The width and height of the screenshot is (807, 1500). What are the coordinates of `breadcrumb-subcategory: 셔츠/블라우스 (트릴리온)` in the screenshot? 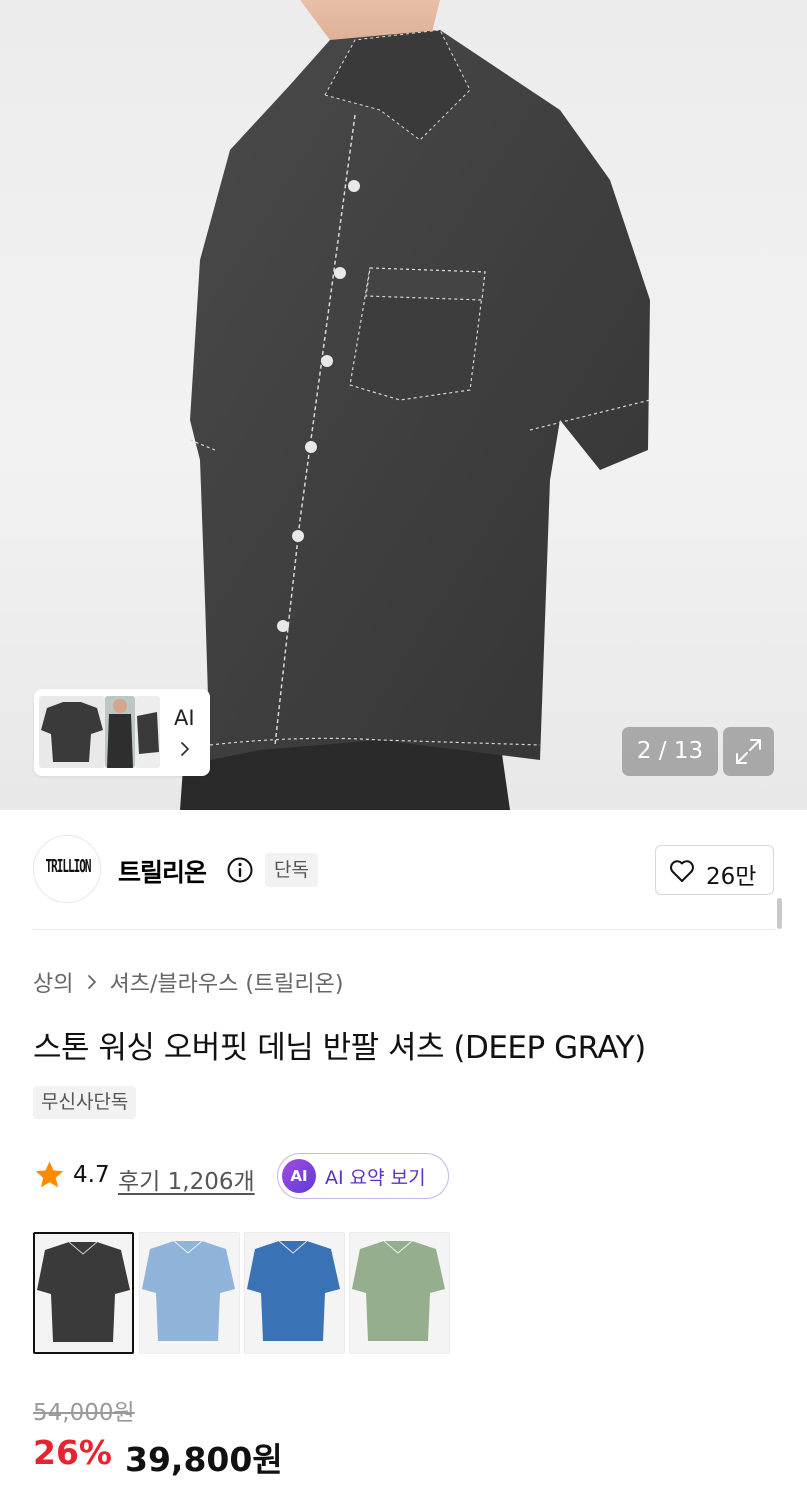 It's located at (226, 982).